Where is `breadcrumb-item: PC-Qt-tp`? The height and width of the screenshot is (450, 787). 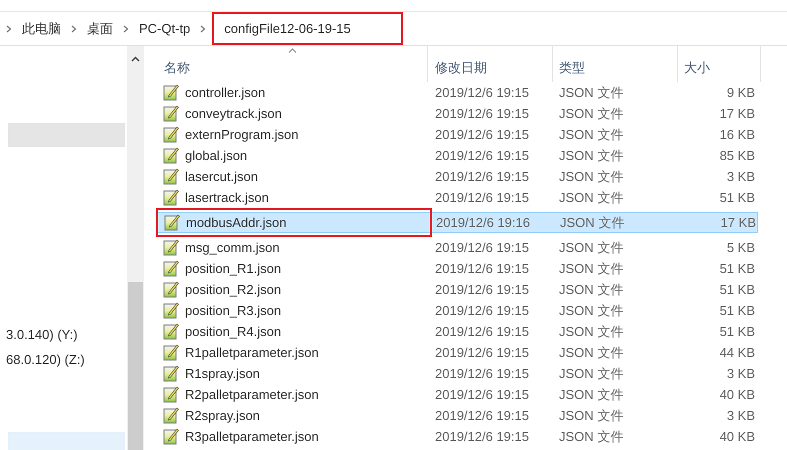
breadcrumb-item: PC-Qt-tp is located at coordinates (164, 28).